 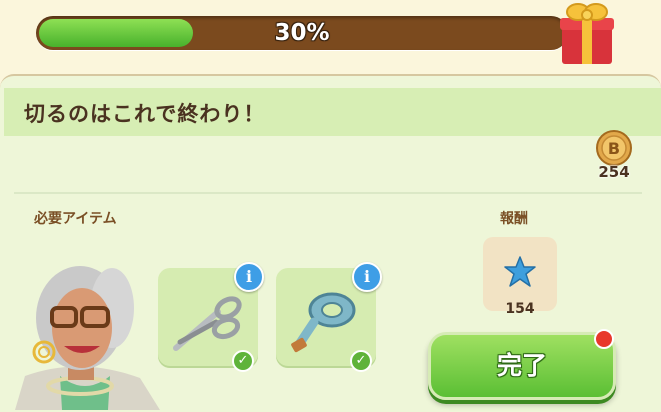 I want to click on gift-box-icon, so click(x=586, y=33).